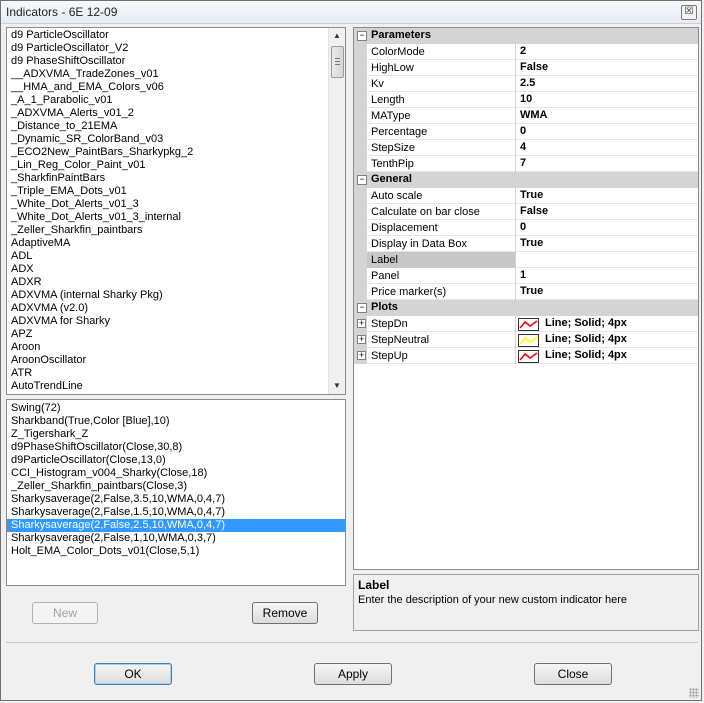 Image resolution: width=704 pixels, height=703 pixels. What do you see at coordinates (169, 347) in the screenshot?
I see `indicator-list-item: Aroon` at bounding box center [169, 347].